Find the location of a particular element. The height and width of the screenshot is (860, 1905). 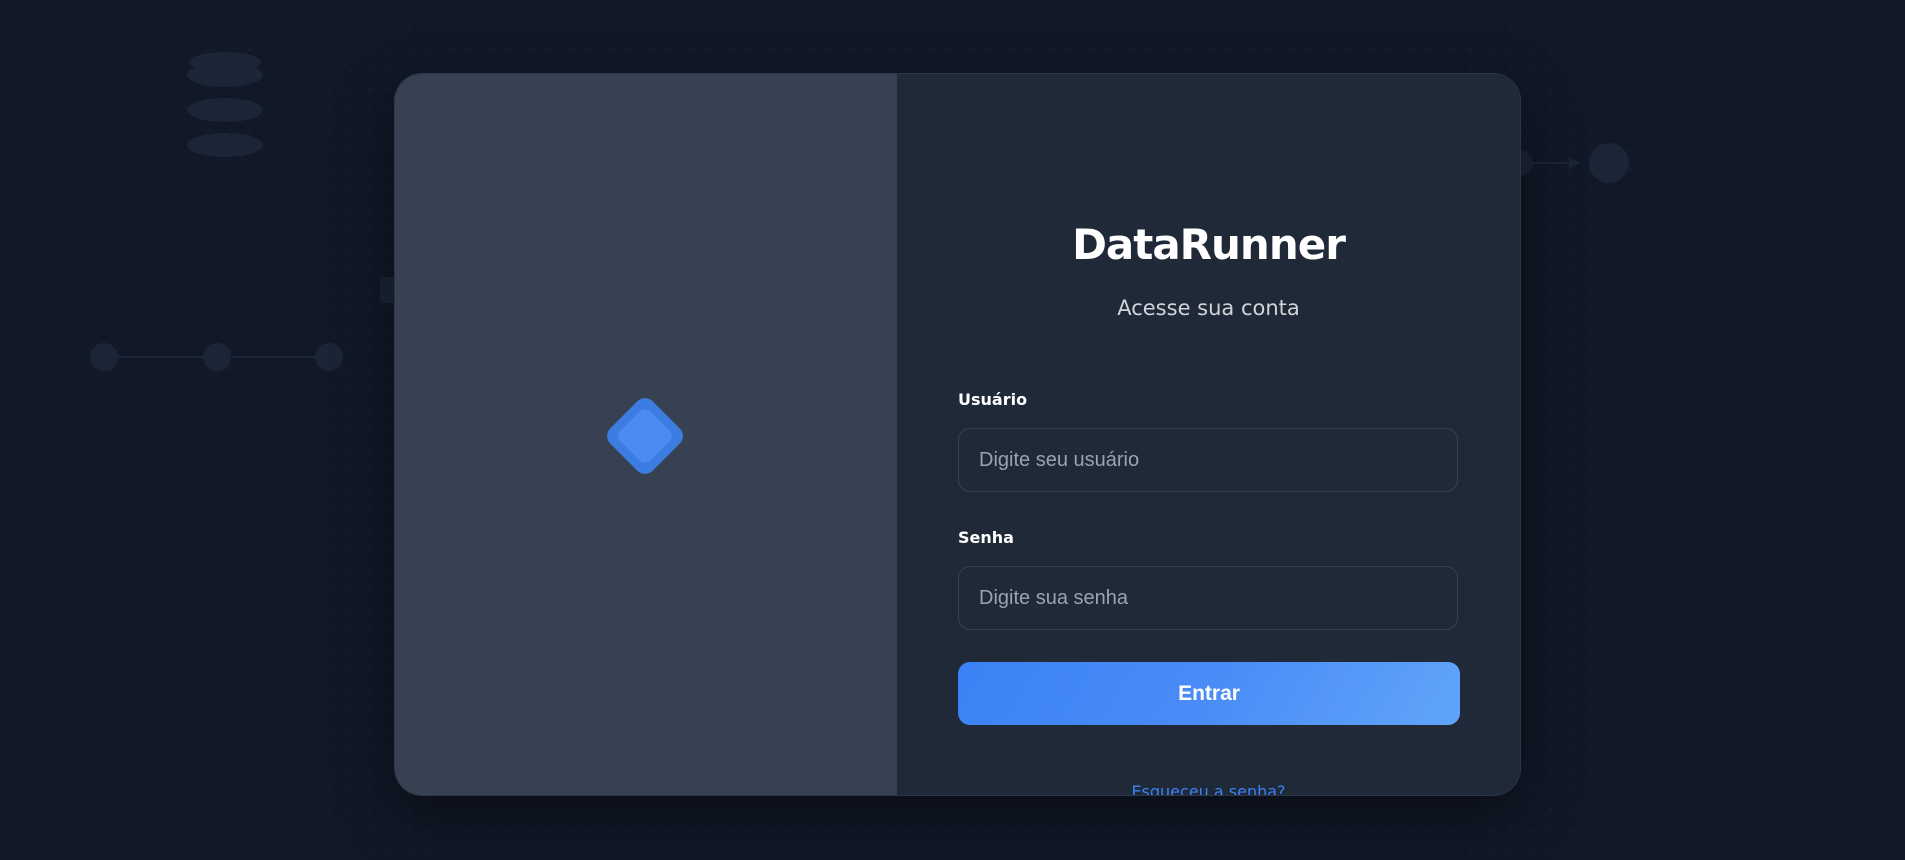

username-label: Usuário is located at coordinates (993, 399).